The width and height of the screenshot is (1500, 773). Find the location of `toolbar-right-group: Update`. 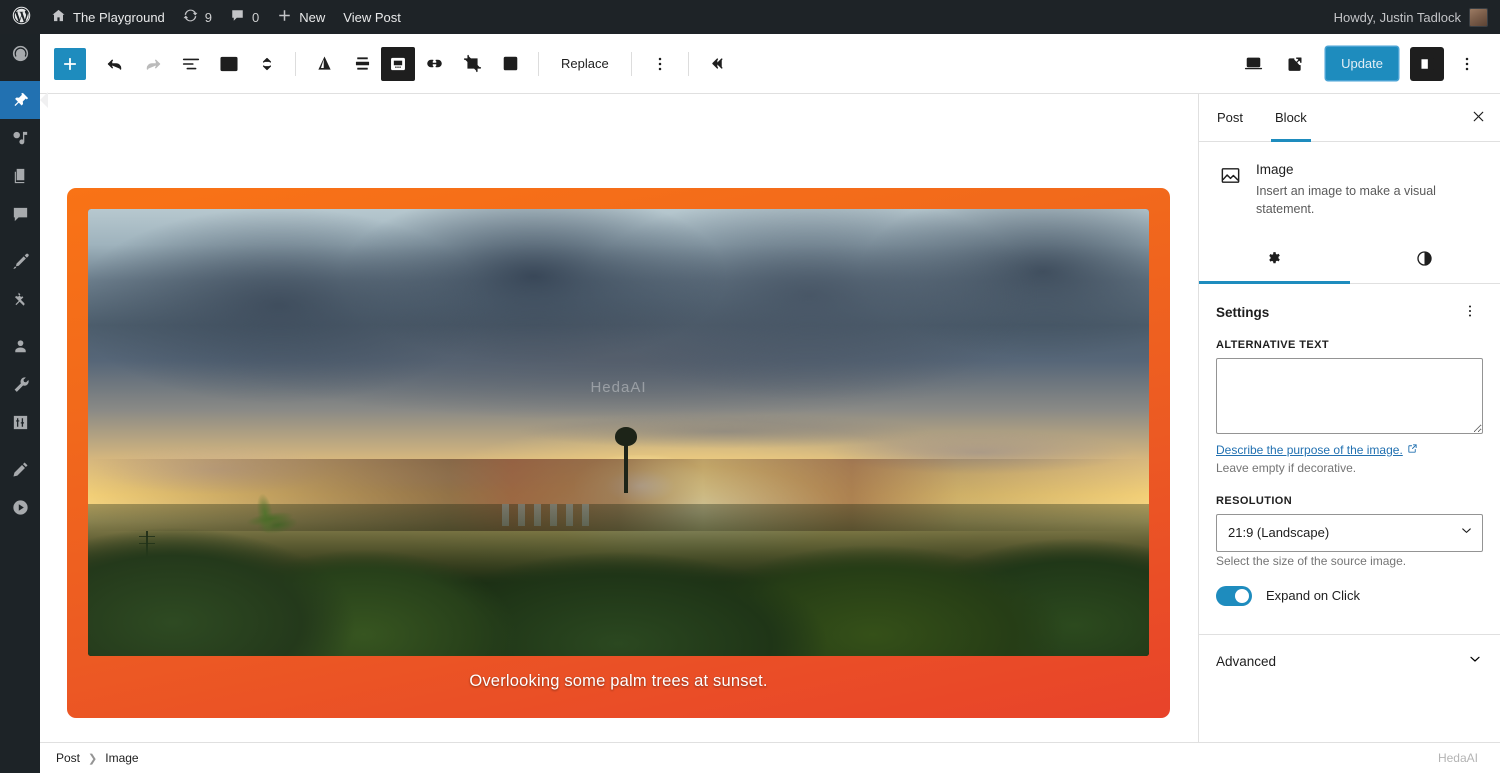

toolbar-right-group: Update is located at coordinates (1360, 64).